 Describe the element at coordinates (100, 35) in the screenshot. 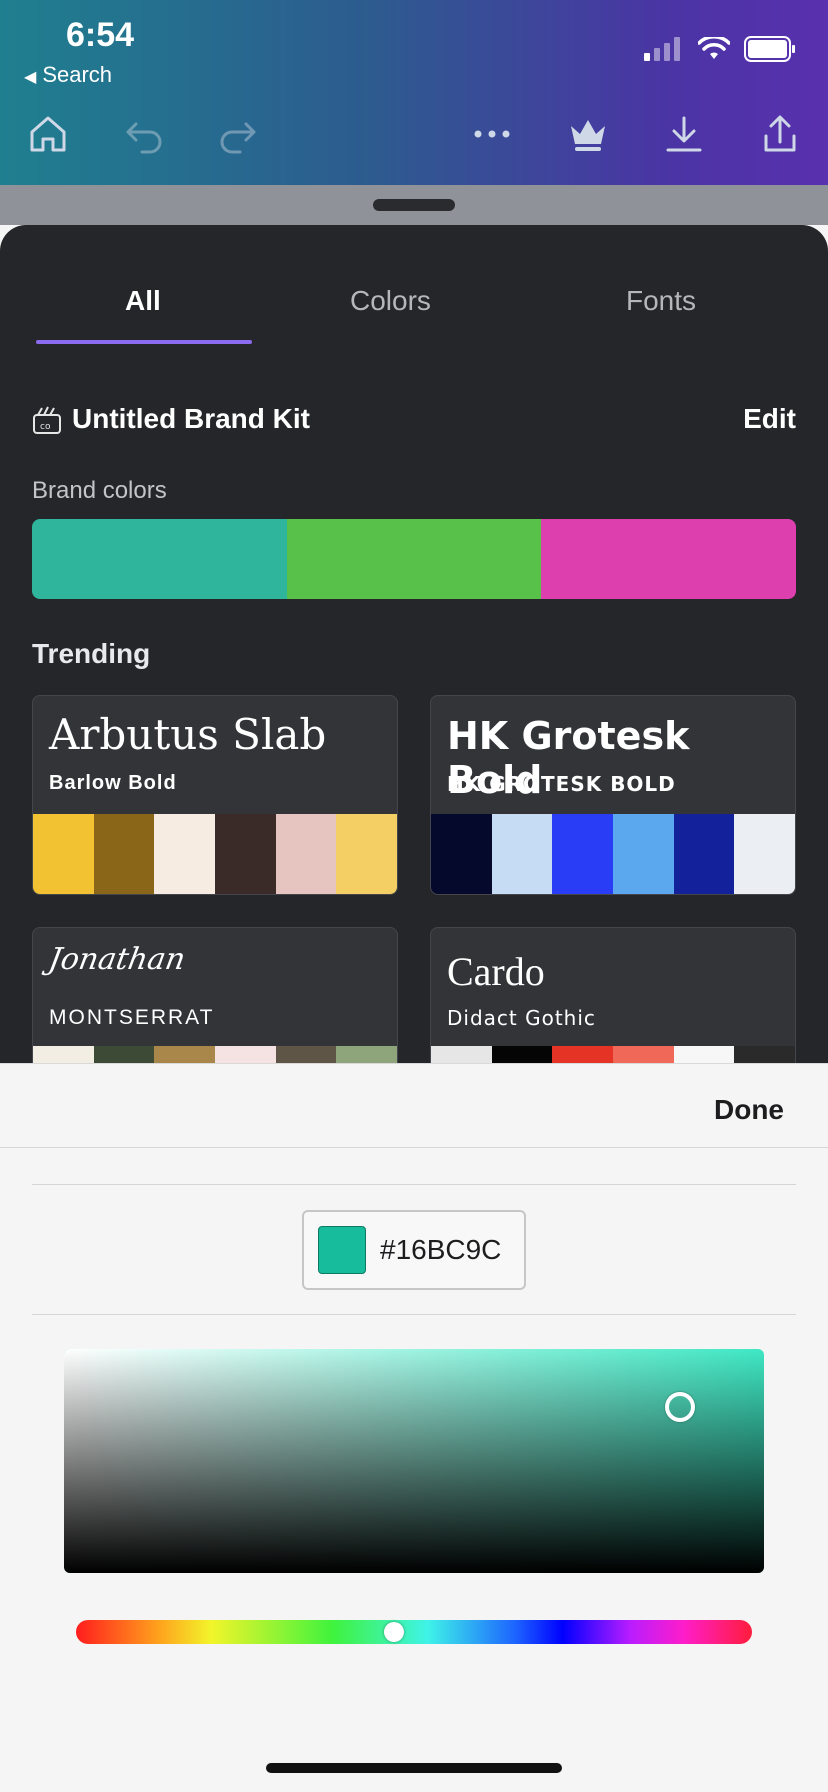

I see `status-time: 6:54` at that location.